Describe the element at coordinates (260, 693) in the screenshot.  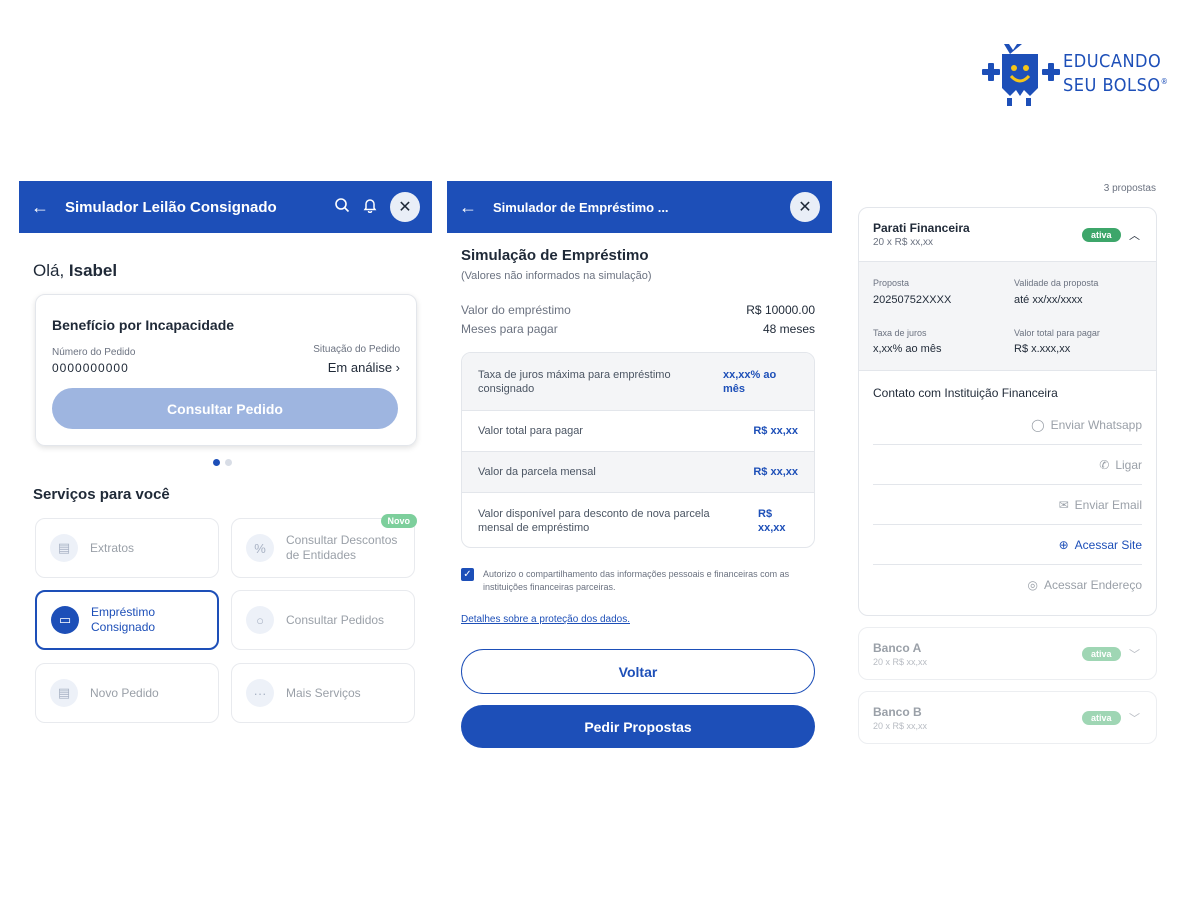
I see `more-icon: ···` at that location.